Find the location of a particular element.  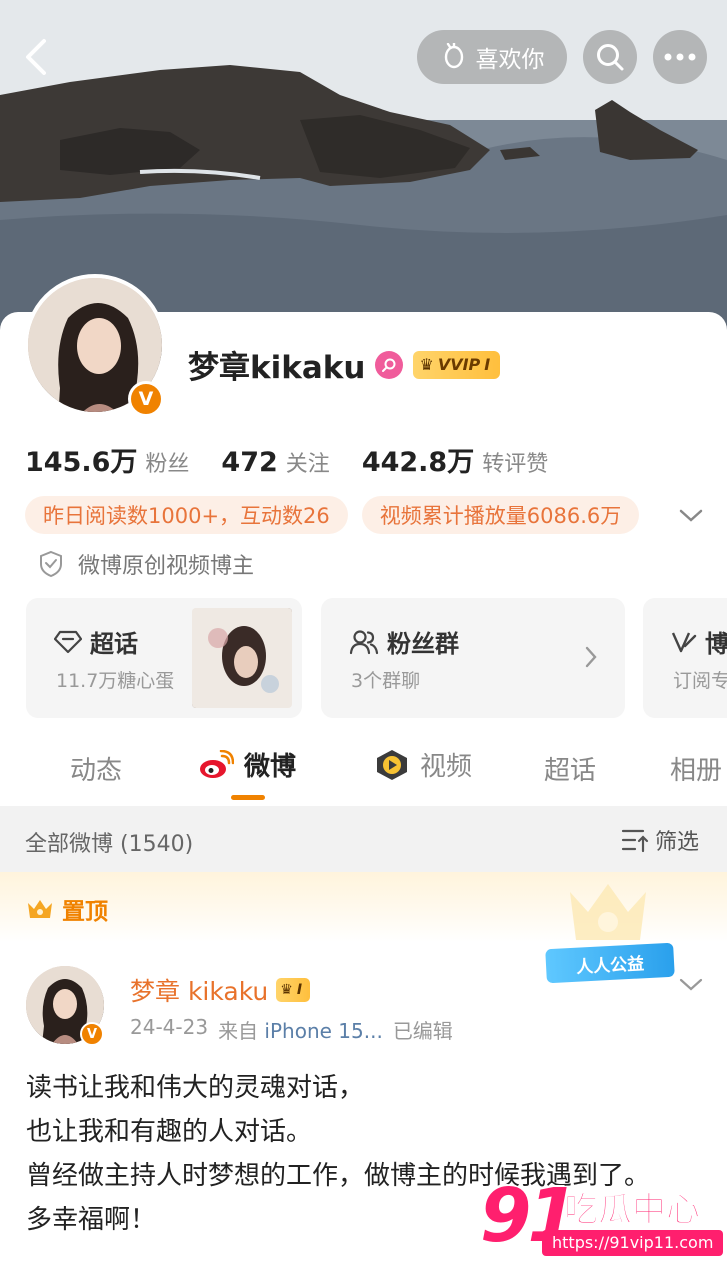

vvip-label: VVIP is located at coordinates (459, 364).